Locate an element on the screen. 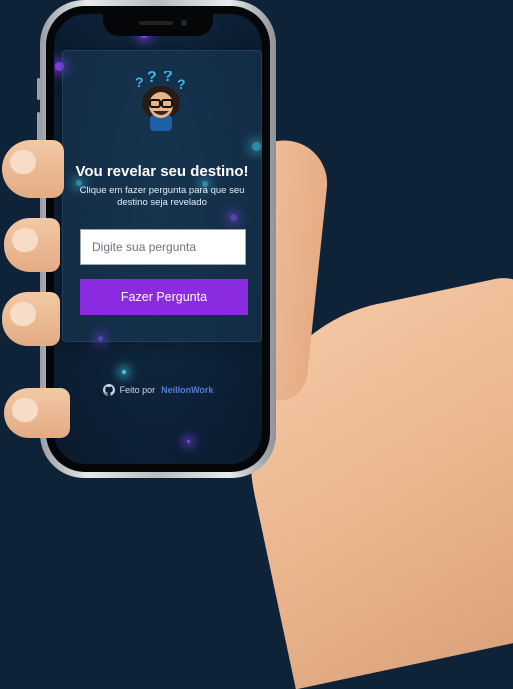  ask-question-button: Fazer Pergunta is located at coordinates (164, 297).